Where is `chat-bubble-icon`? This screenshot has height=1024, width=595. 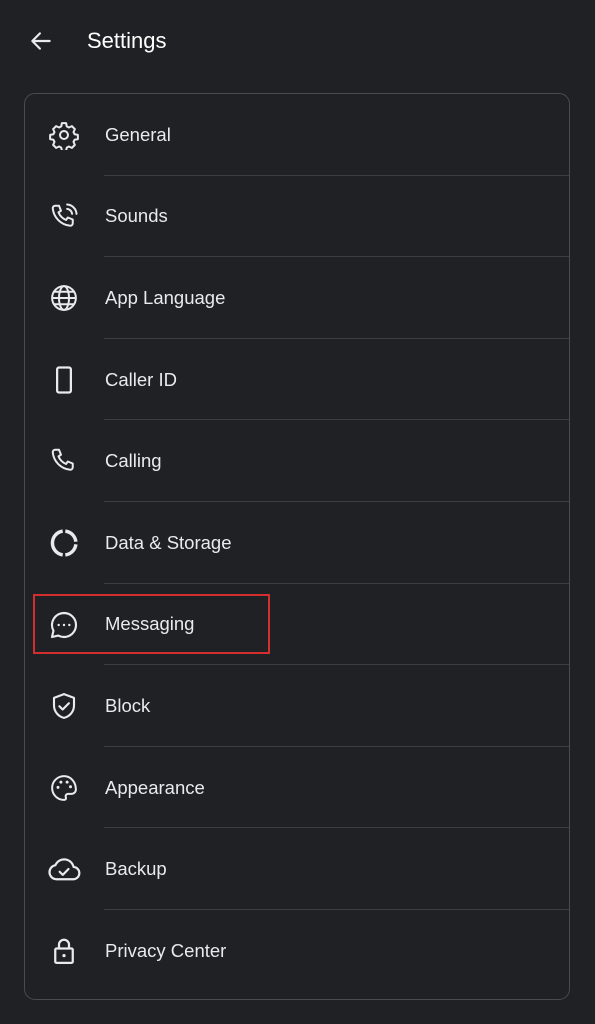 chat-bubble-icon is located at coordinates (64, 625).